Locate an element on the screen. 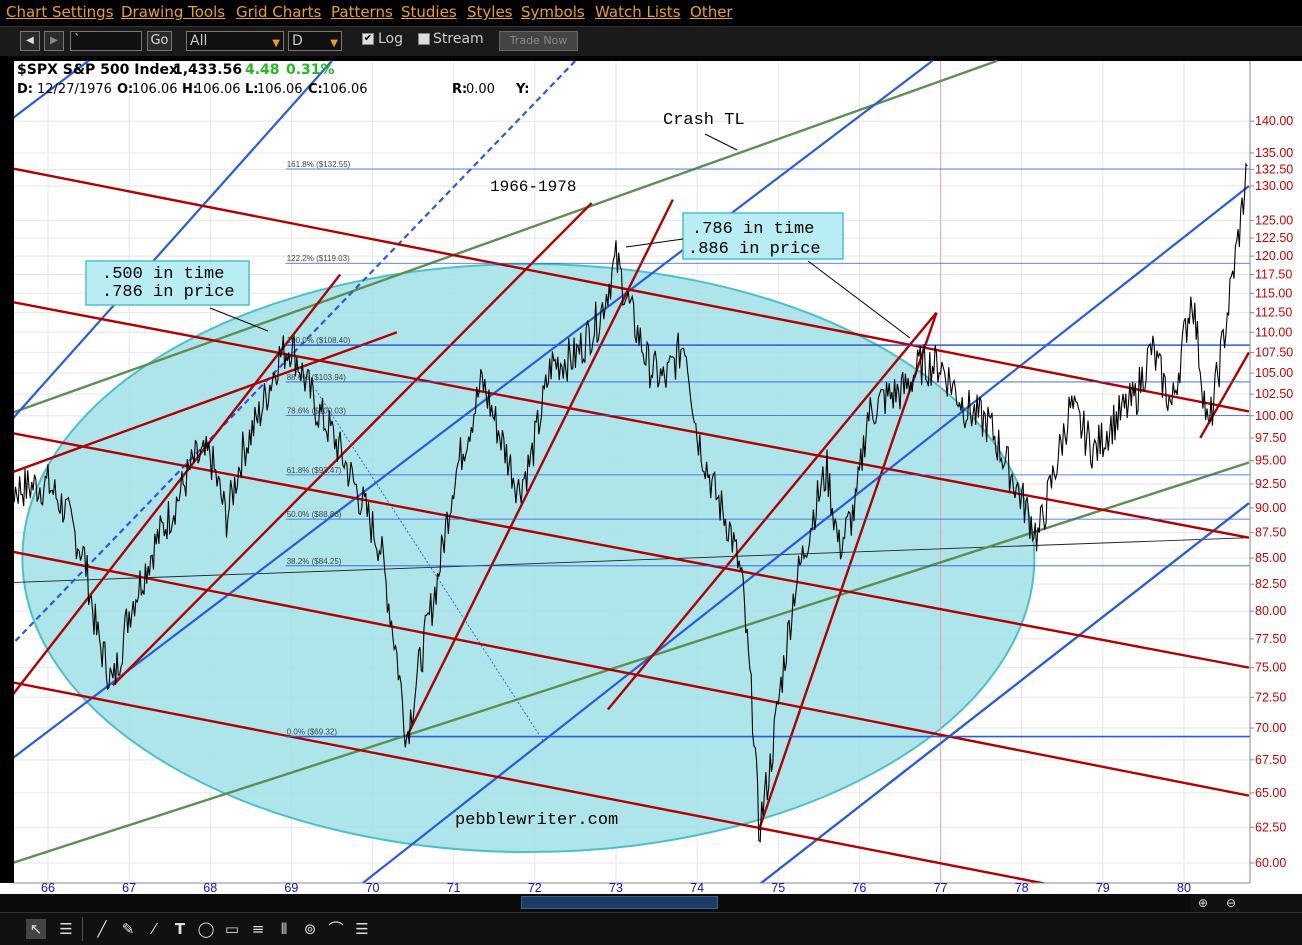  y-axis-tick-label: 65.00 is located at coordinates (1270, 793).